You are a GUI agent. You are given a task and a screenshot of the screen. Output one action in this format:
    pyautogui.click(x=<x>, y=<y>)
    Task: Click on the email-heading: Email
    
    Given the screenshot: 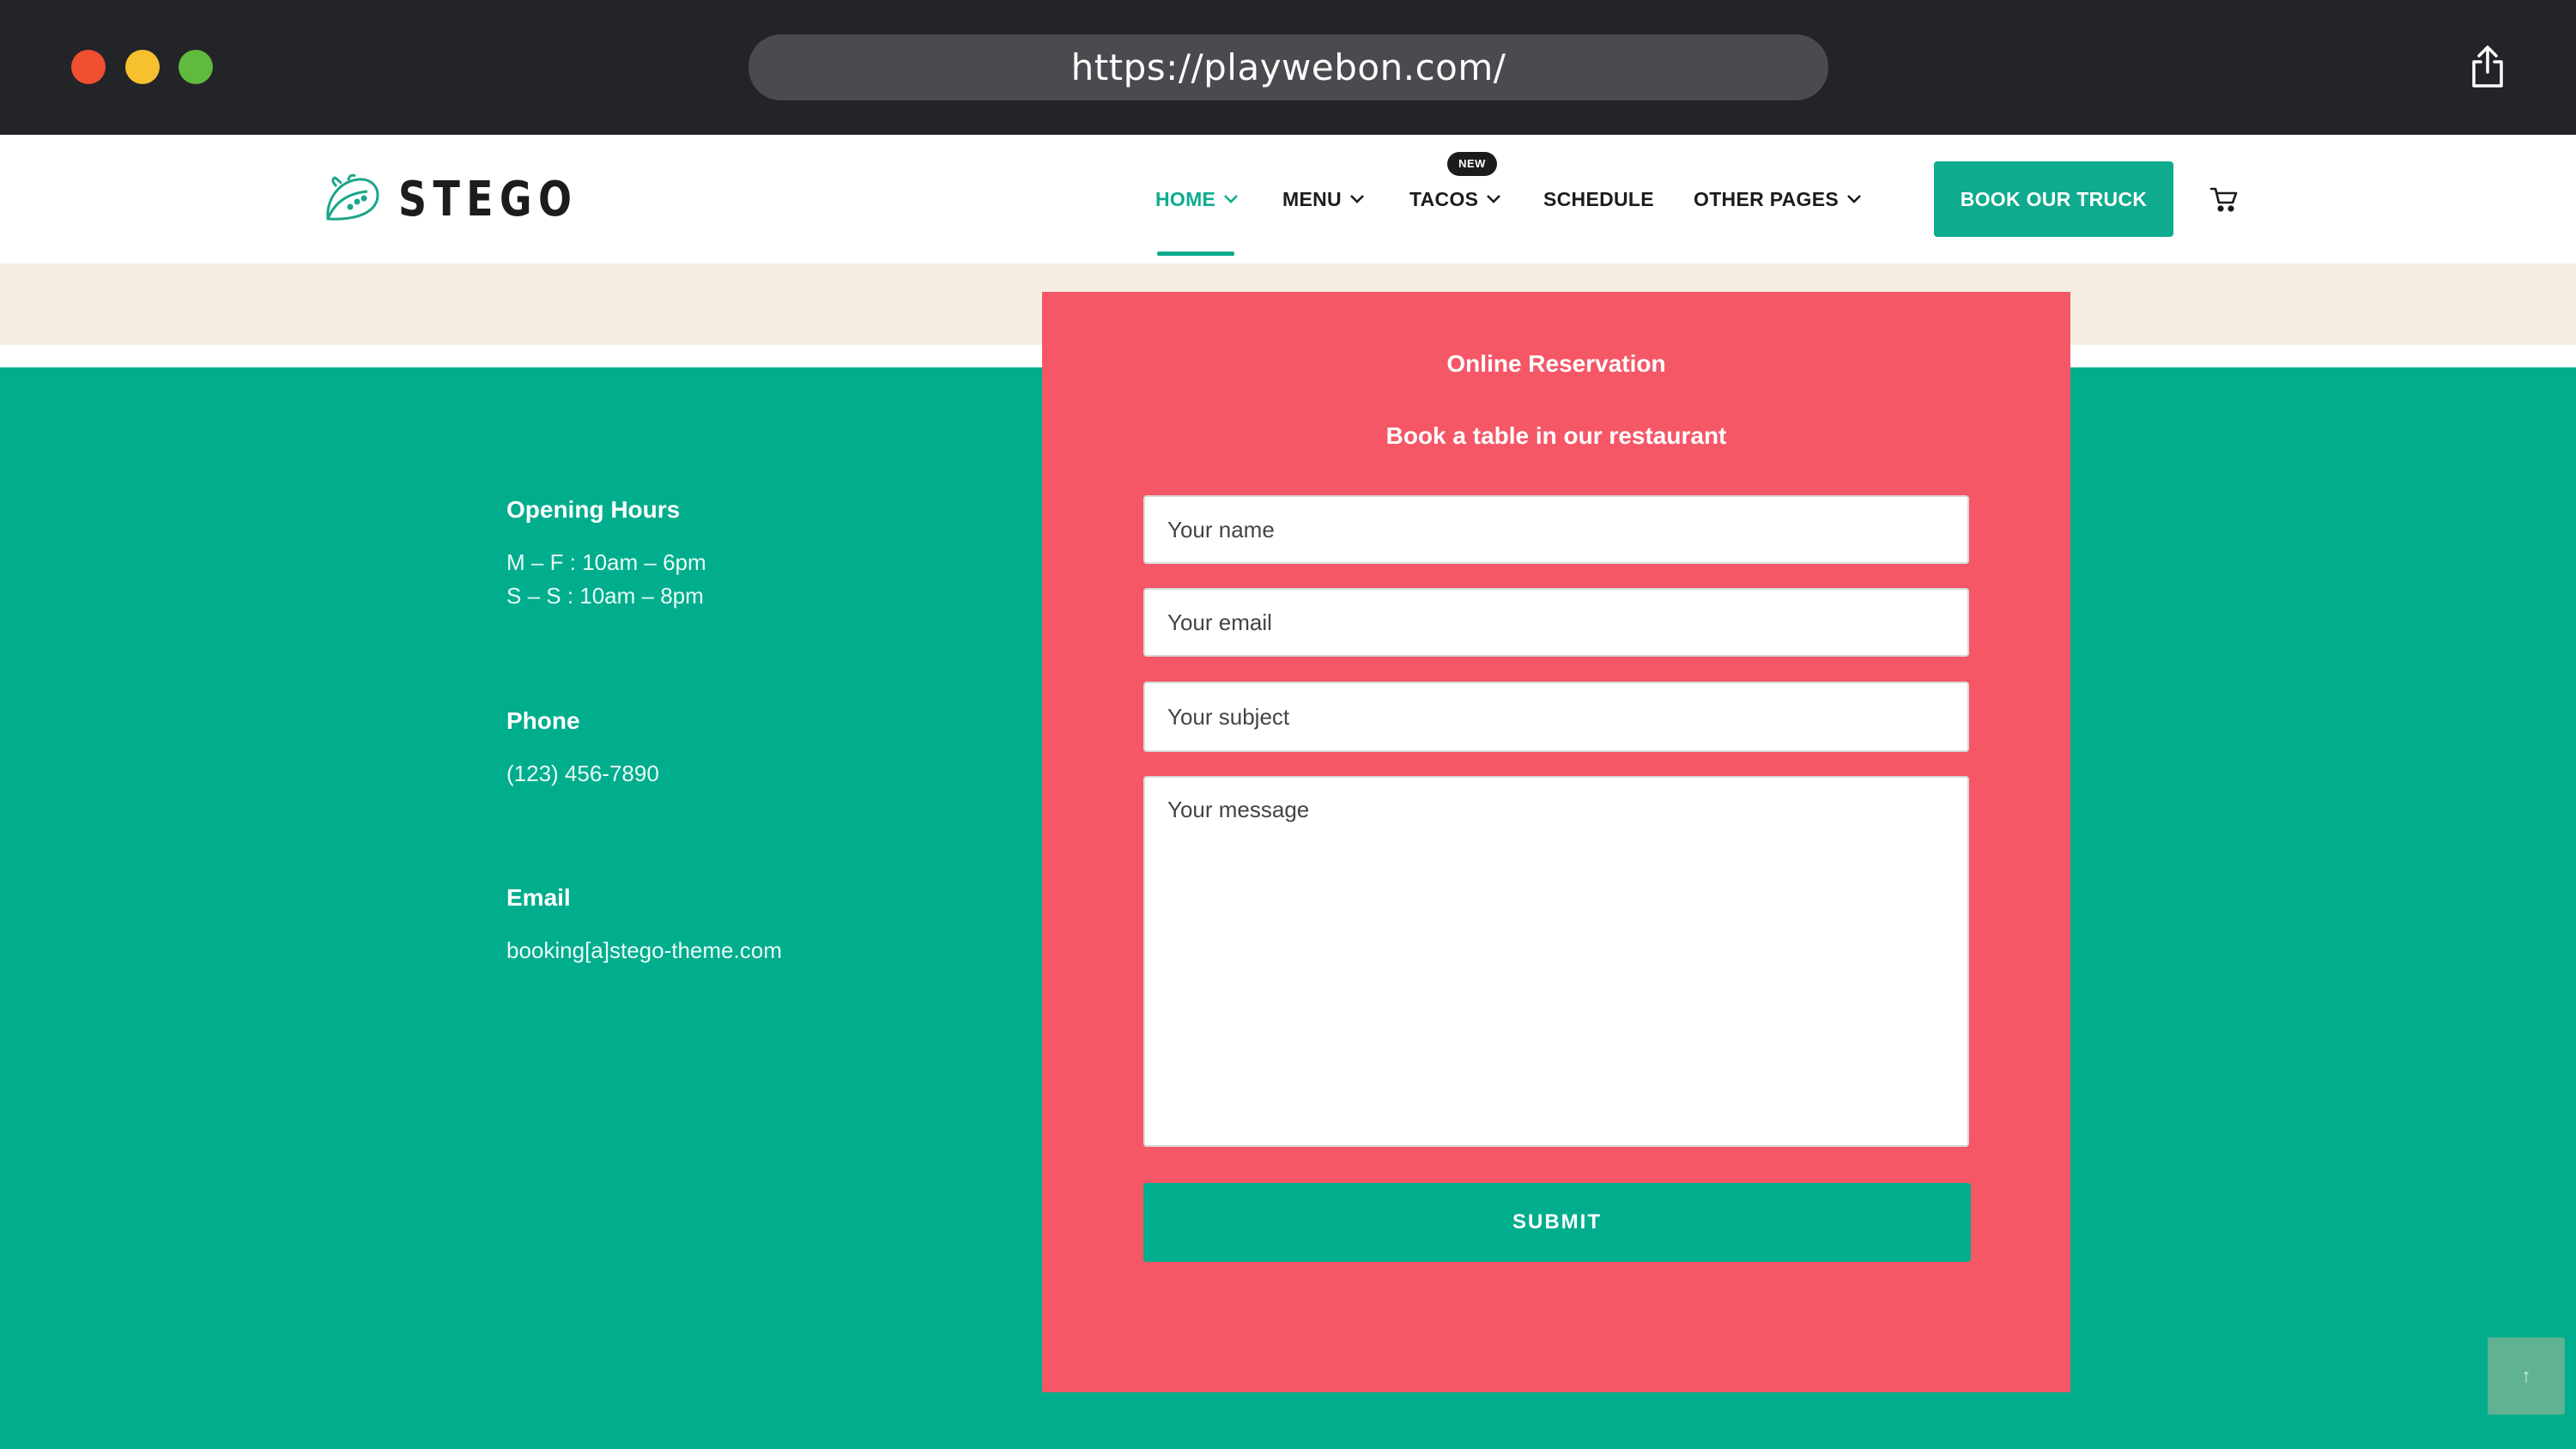 What is the action you would take?
    pyautogui.click(x=538, y=898)
    